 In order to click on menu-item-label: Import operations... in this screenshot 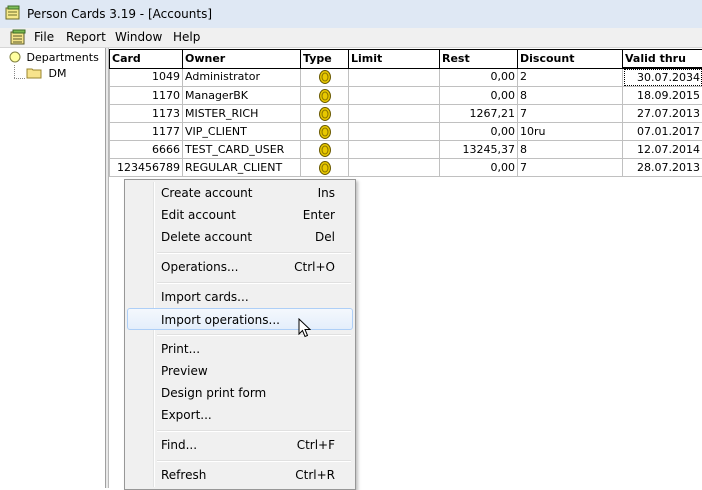, I will do `click(220, 320)`.